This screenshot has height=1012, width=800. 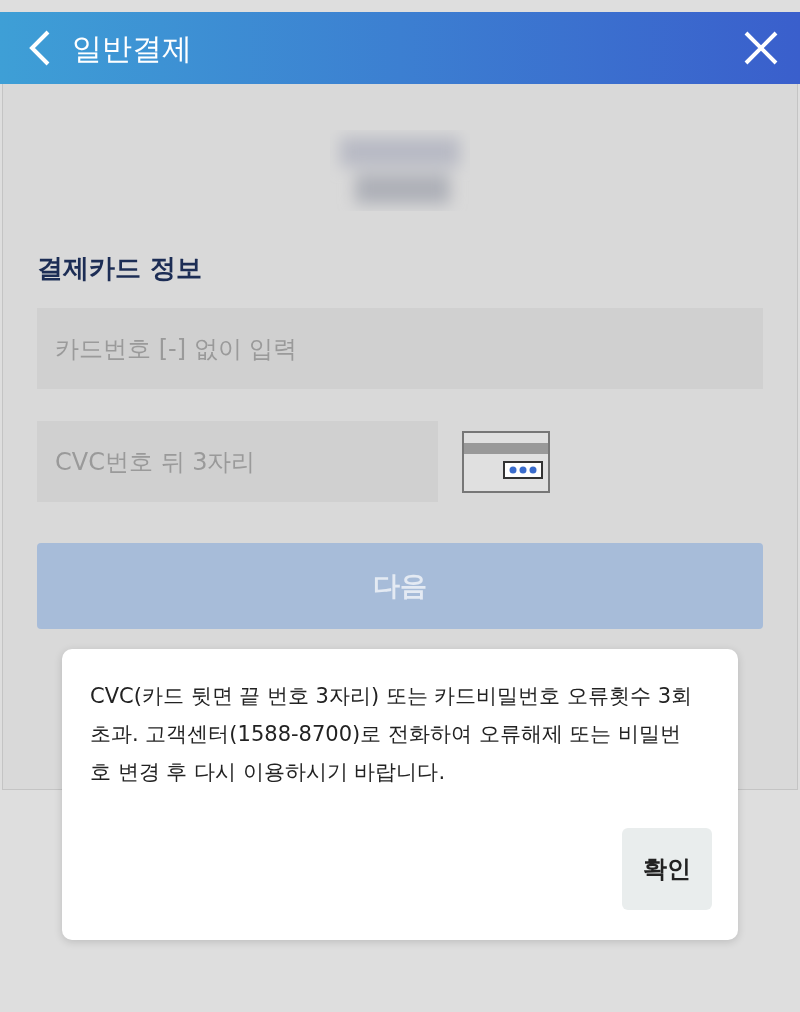 I want to click on confirm-button: 확인, so click(x=667, y=869).